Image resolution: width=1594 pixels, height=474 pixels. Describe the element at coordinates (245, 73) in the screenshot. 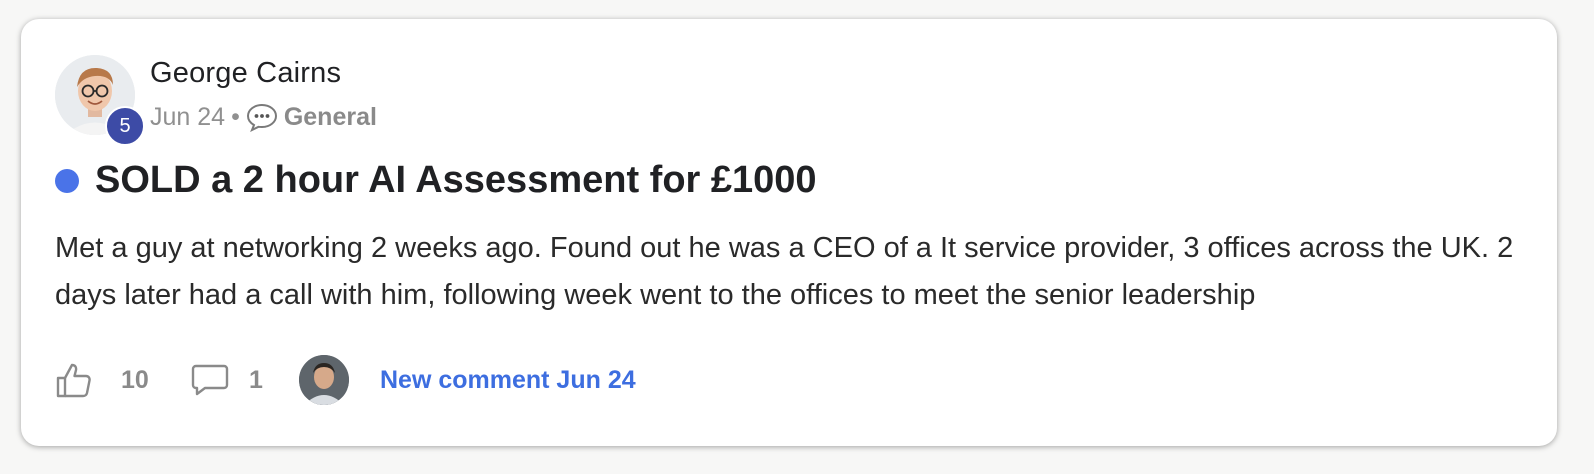

I see `author-name: George Cairns` at that location.